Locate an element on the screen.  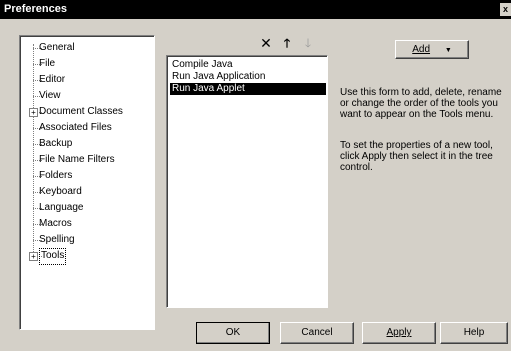
tree-item: Keyboard is located at coordinates (60, 191).